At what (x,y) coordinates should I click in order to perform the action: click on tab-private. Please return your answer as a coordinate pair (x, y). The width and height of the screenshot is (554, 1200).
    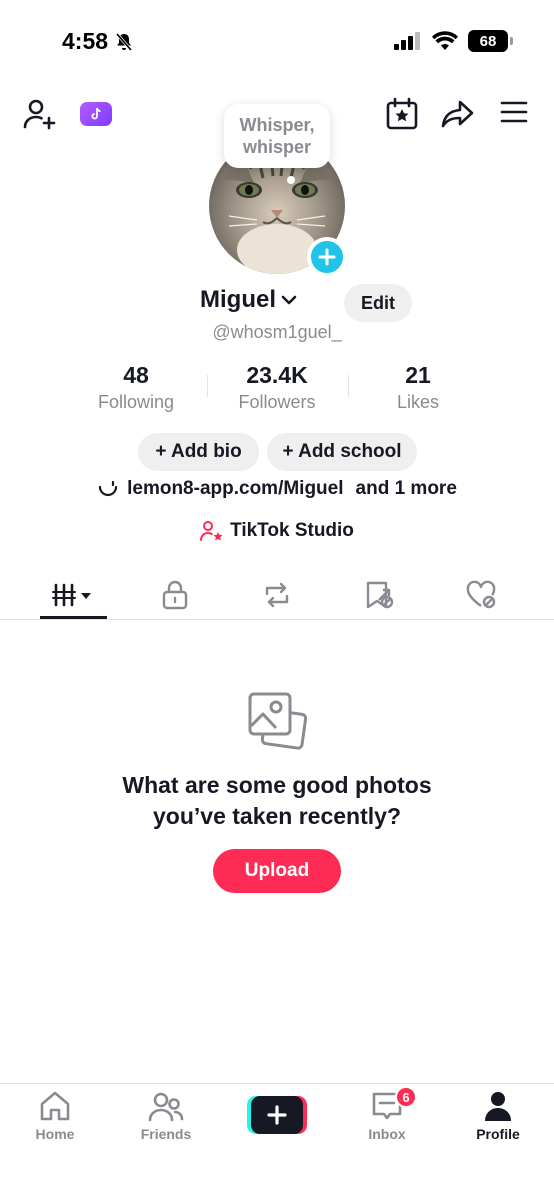
    Looking at the image, I should click on (175, 595).